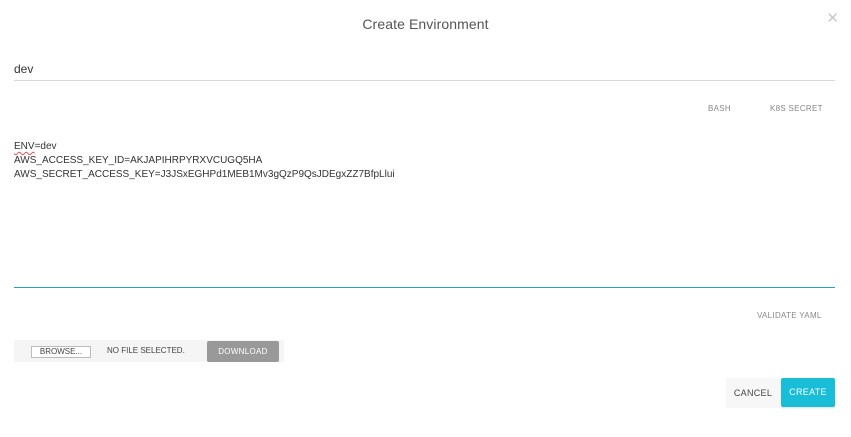 This screenshot has width=851, height=437. Describe the element at coordinates (425, 24) in the screenshot. I see `dialog-title: Create Environment` at that location.